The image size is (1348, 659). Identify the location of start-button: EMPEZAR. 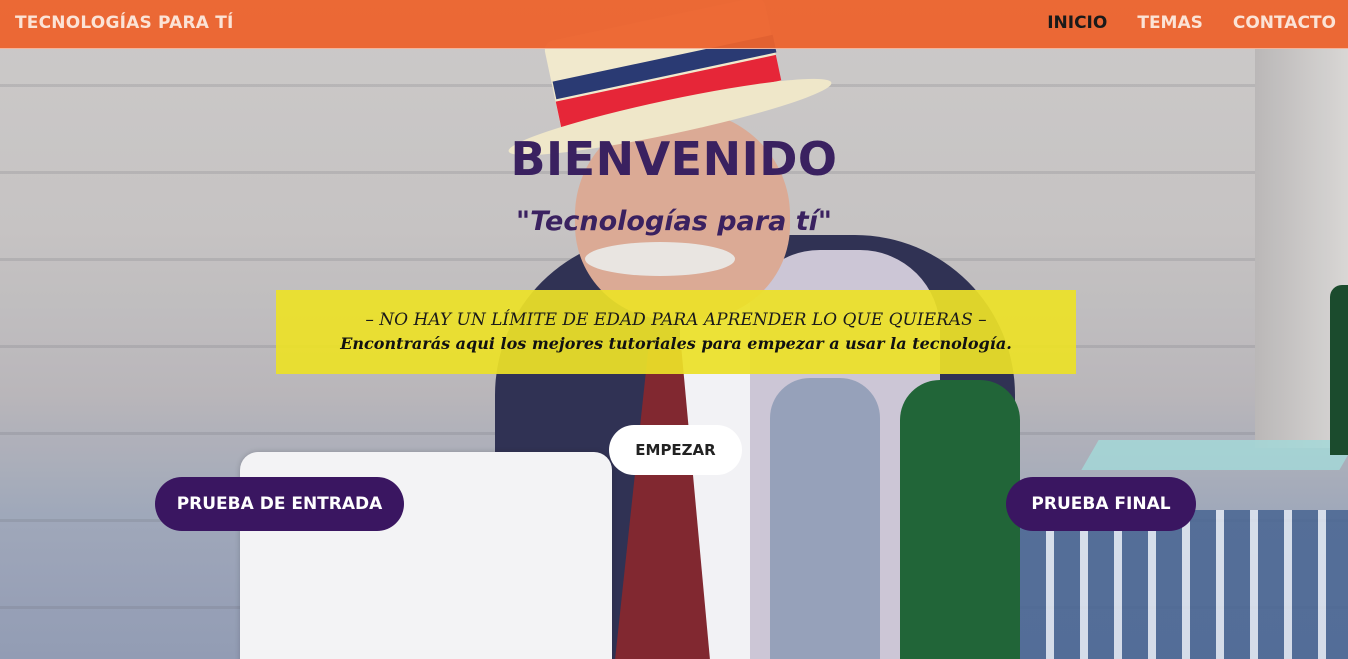
(675, 450).